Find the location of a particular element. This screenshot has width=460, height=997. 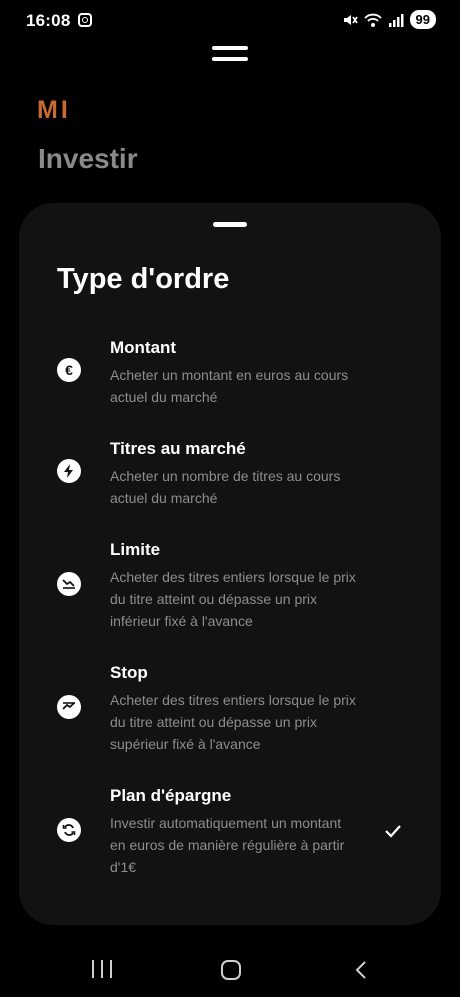

checkmark-icon is located at coordinates (393, 831).